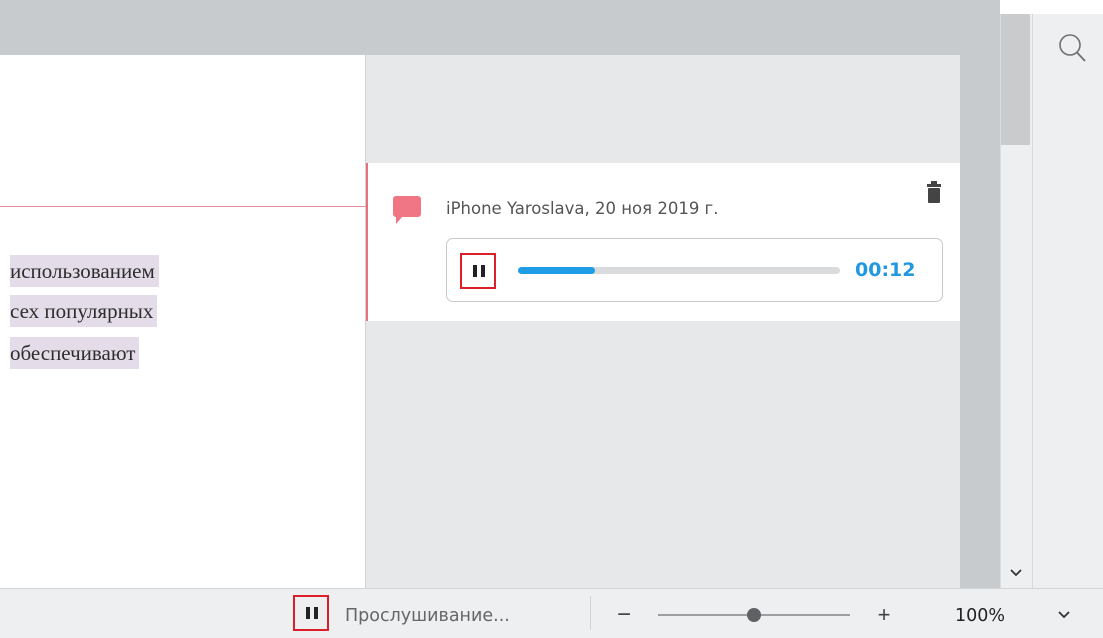 Image resolution: width=1103 pixels, height=638 pixels. Describe the element at coordinates (407, 210) in the screenshot. I see `comment-bubble-icon` at that location.